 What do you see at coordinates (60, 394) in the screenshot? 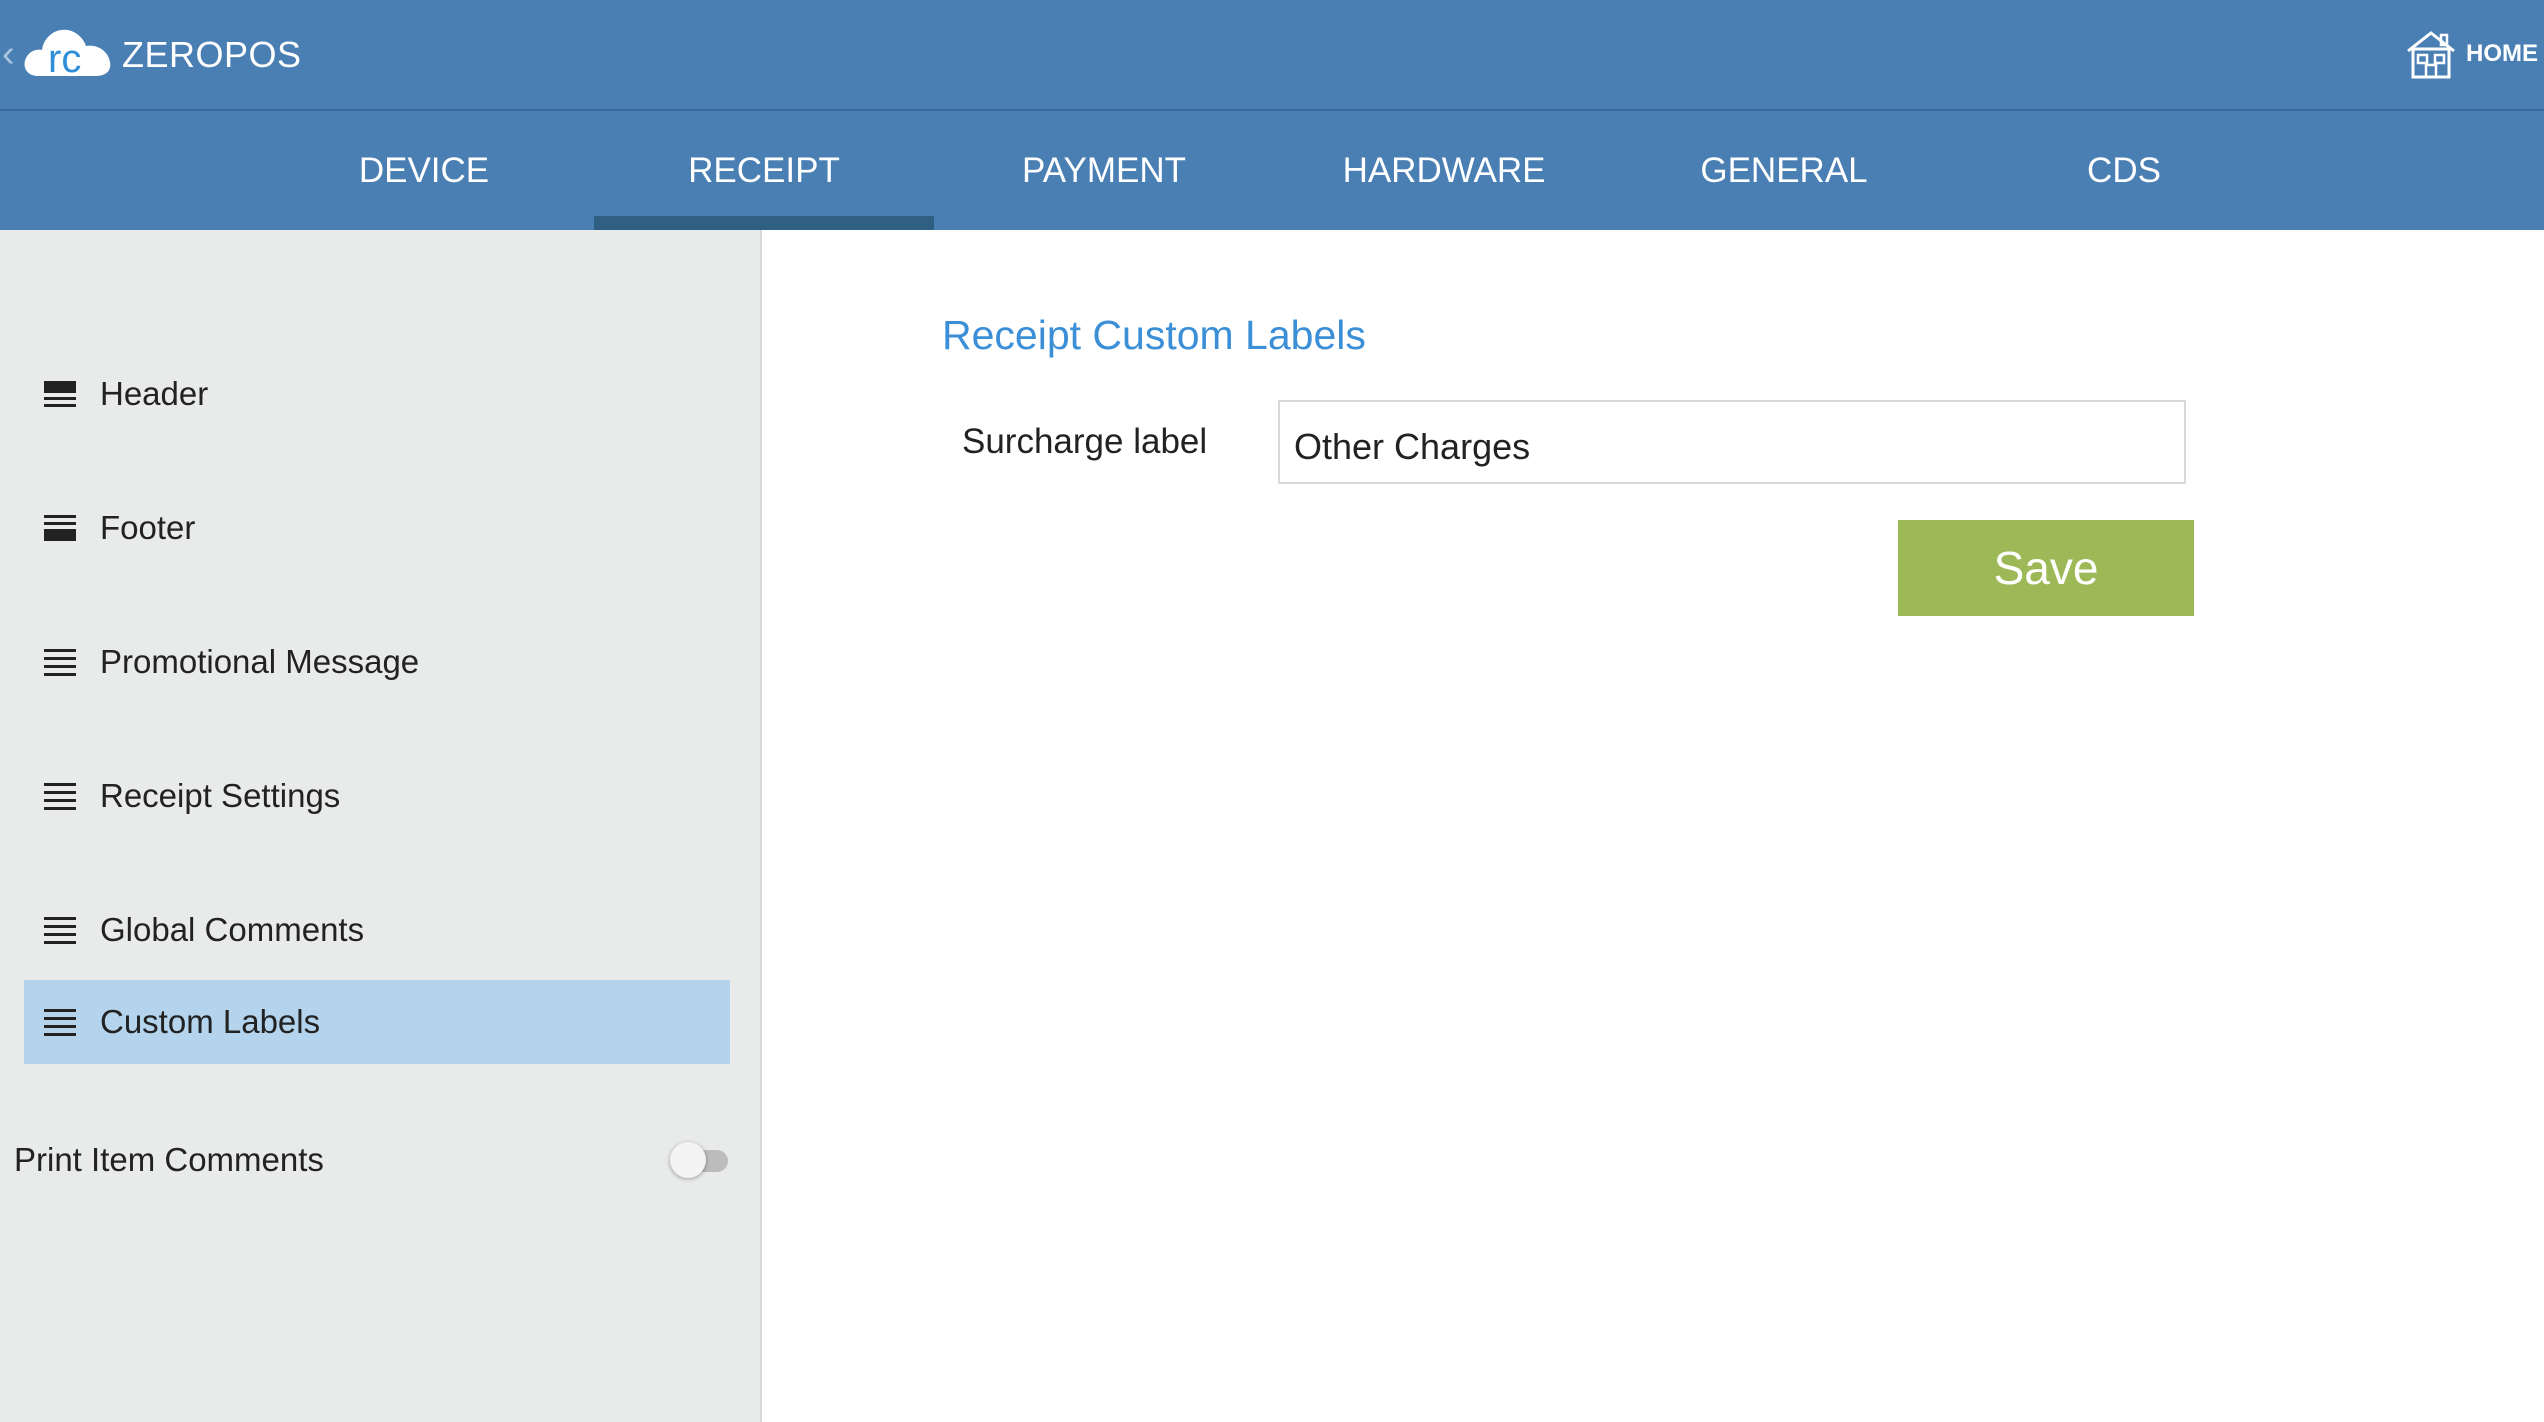
I see `header-icon` at bounding box center [60, 394].